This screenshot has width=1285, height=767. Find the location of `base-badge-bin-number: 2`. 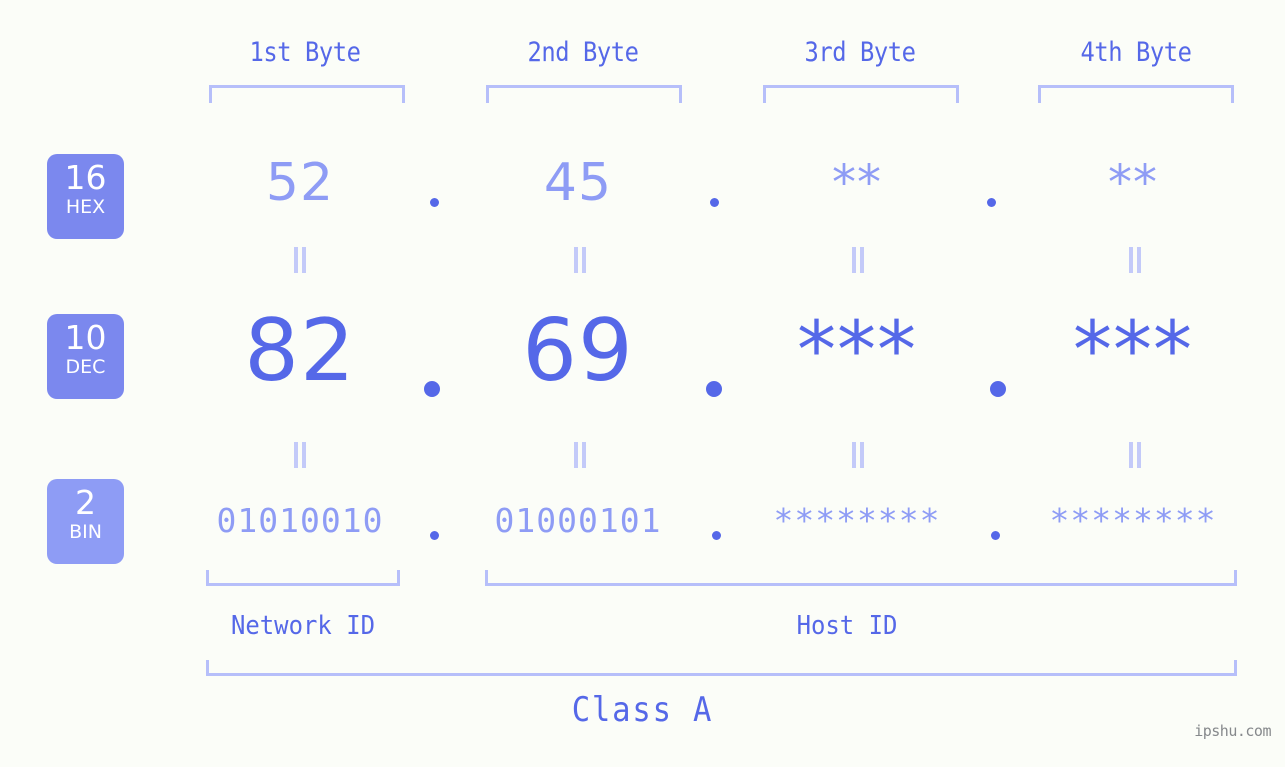

base-badge-bin-number: 2 is located at coordinates (85, 502).